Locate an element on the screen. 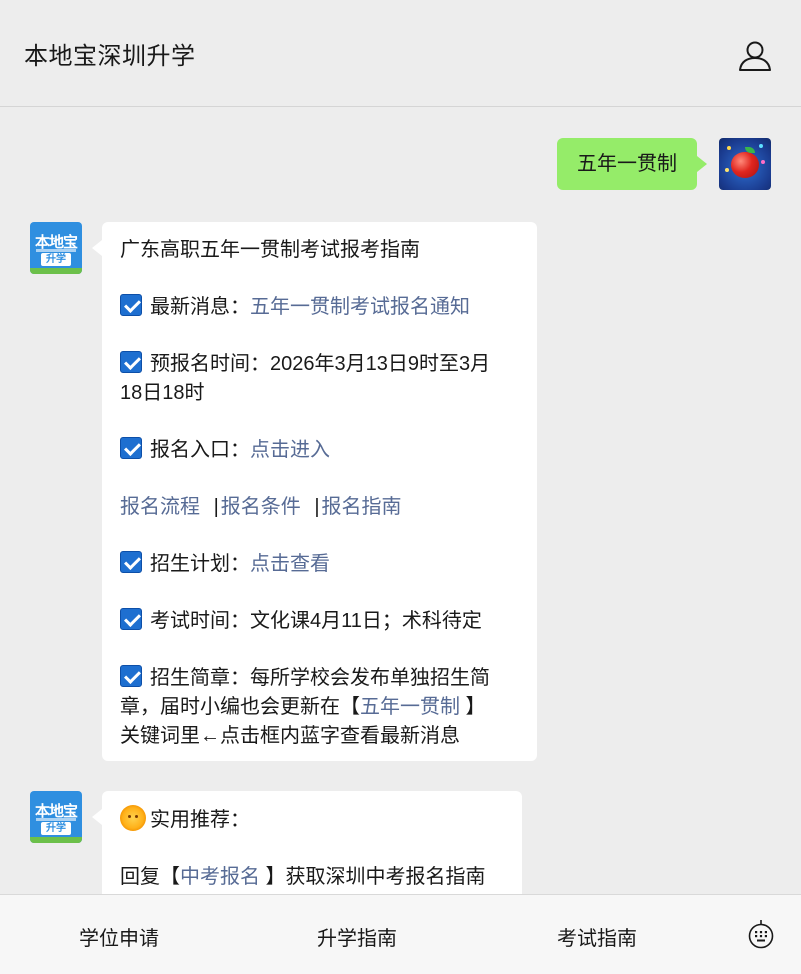 The width and height of the screenshot is (801, 974). exam-time-line: 考试时间：文化课4月11日；术科待定 is located at coordinates (319, 621).